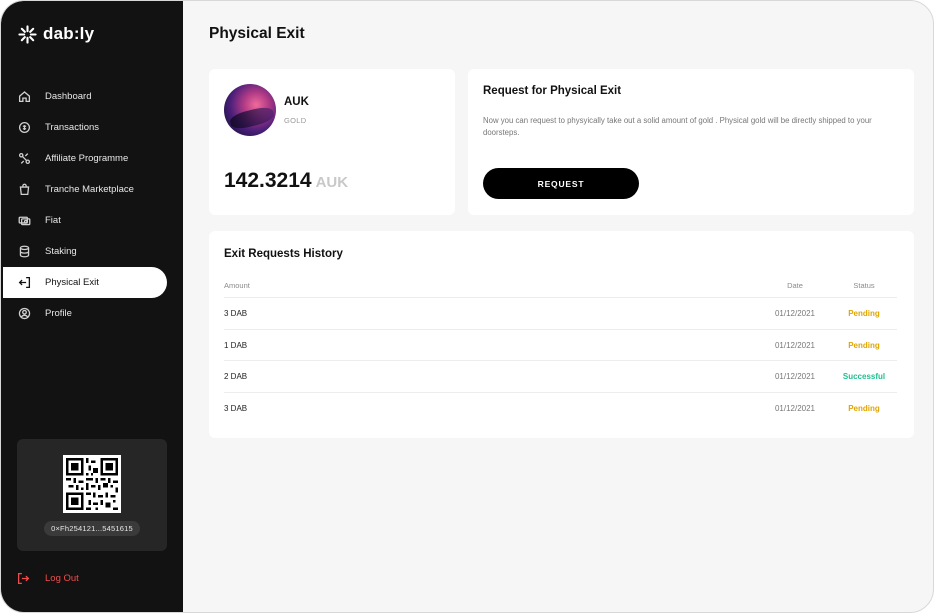 This screenshot has height=613, width=934. What do you see at coordinates (24, 159) in the screenshot?
I see `affiliate-icon` at bounding box center [24, 159].